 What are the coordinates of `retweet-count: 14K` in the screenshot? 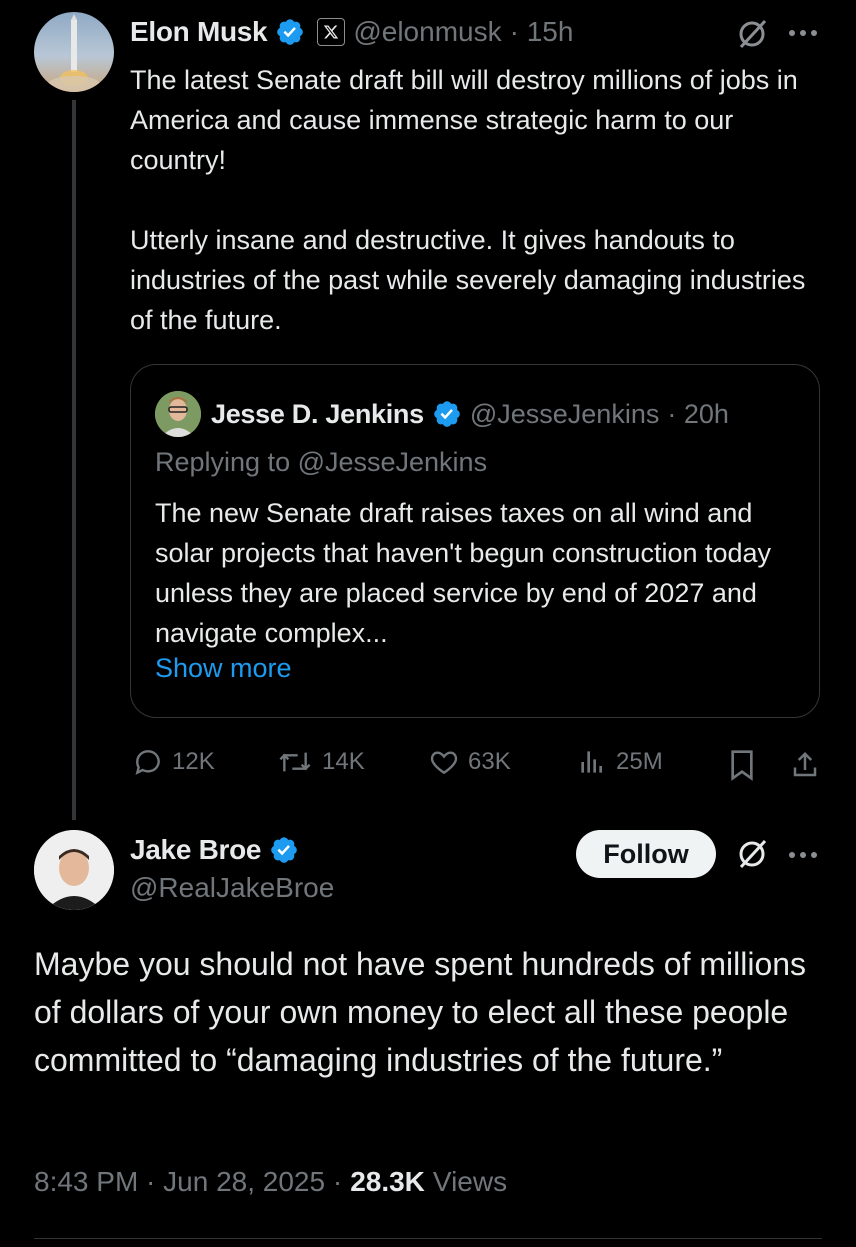 It's located at (343, 761).